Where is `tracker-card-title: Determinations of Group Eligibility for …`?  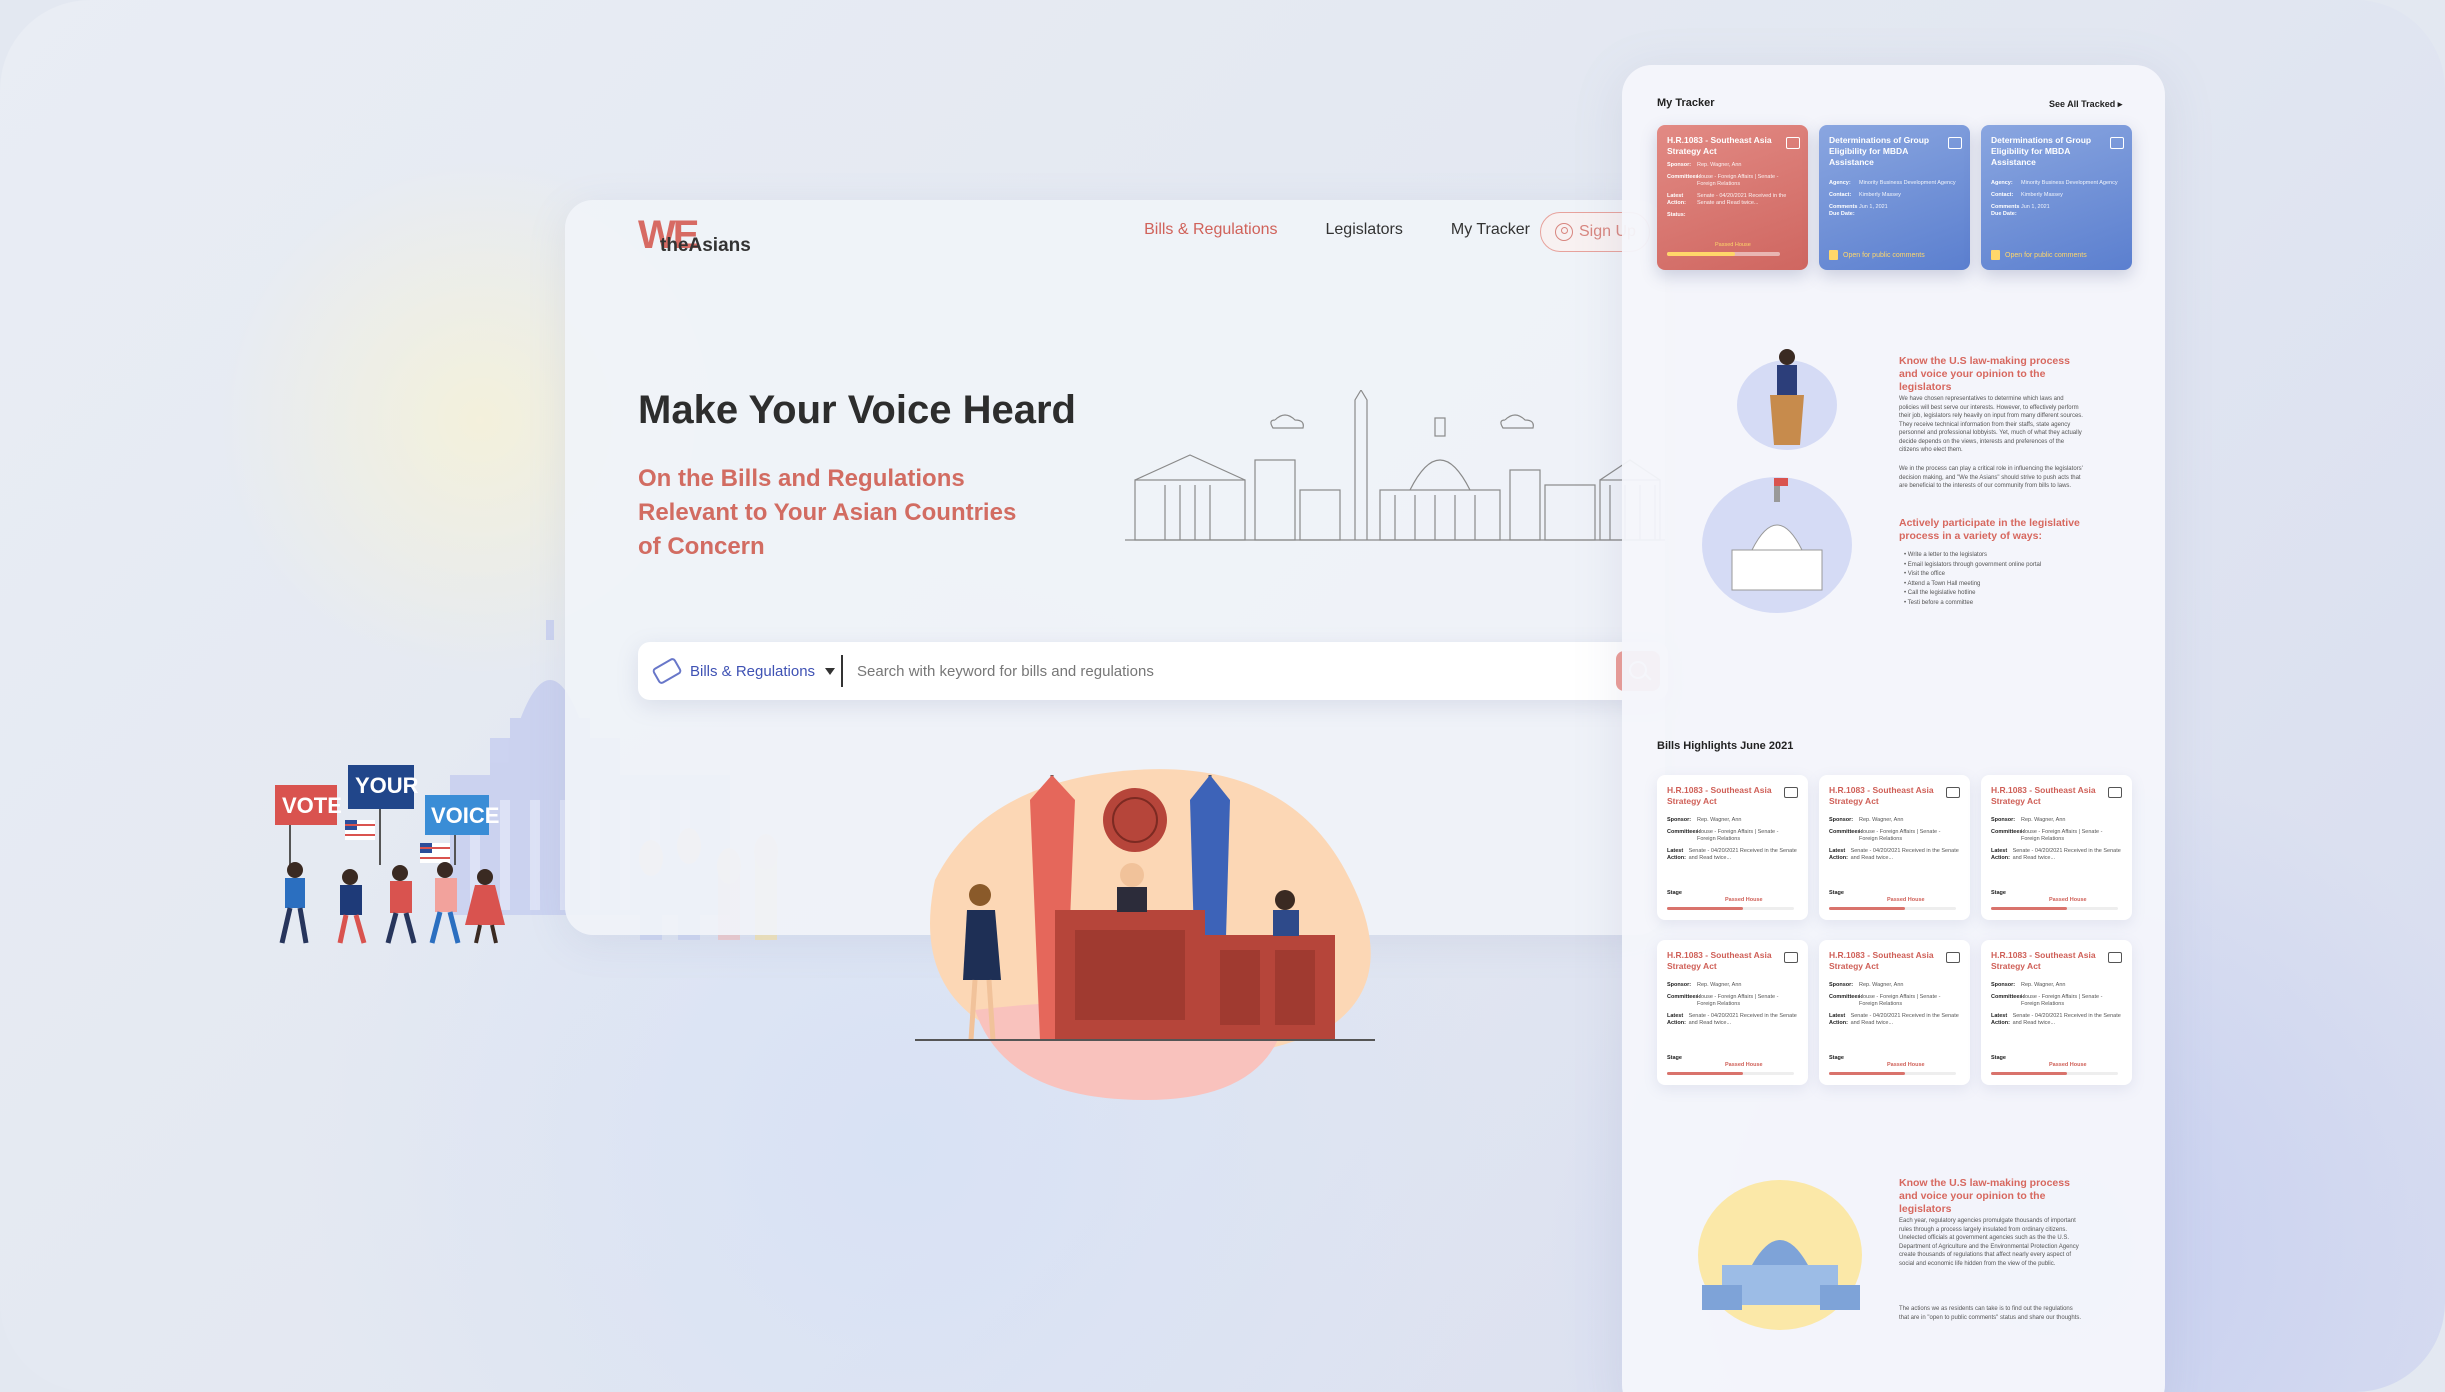 tracker-card-title: Determinations of Group Eligibility for … is located at coordinates (2041, 151).